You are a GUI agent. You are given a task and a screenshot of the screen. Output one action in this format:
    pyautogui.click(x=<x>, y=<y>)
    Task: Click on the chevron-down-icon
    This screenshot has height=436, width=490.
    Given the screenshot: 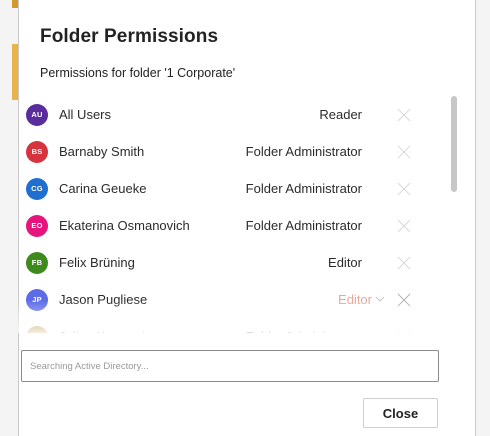 What is the action you would take?
    pyautogui.click(x=380, y=300)
    